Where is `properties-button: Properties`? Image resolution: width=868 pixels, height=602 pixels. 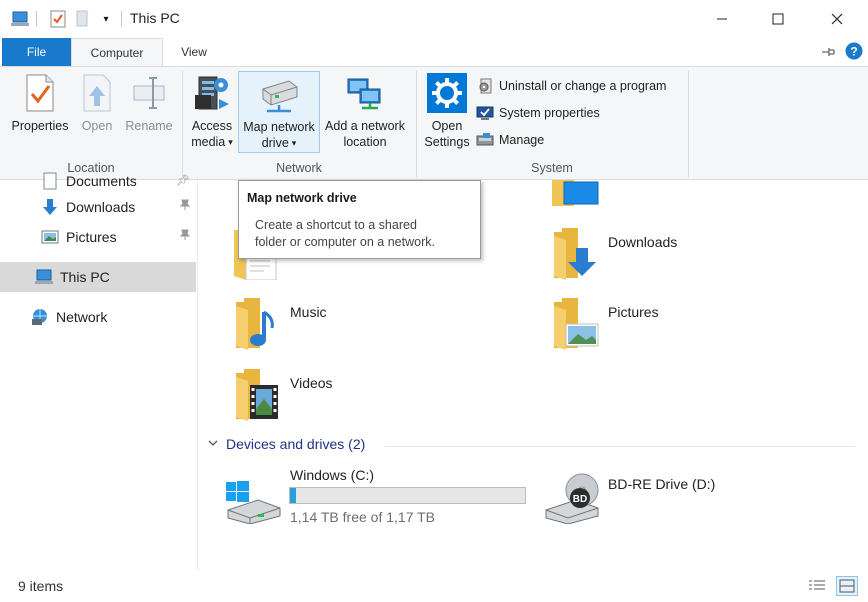 properties-button: Properties is located at coordinates (40, 103).